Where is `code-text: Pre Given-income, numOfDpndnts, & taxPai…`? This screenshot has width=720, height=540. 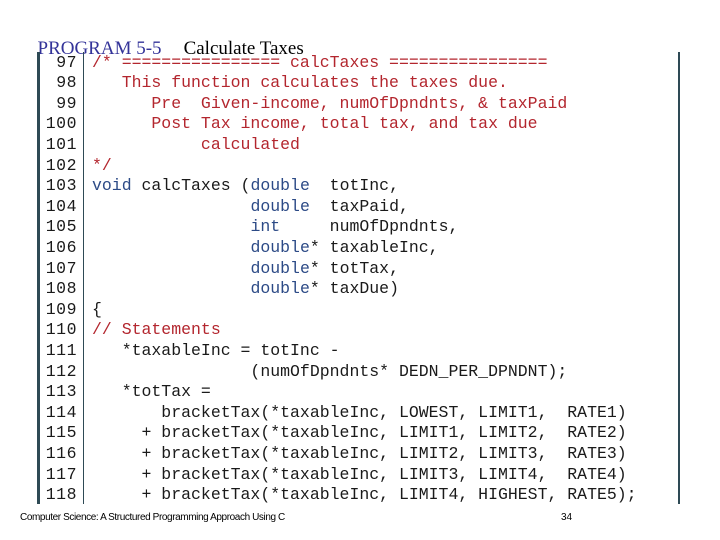 code-text: Pre Given-income, numOfDpndnts, & taxPai… is located at coordinates (329, 104).